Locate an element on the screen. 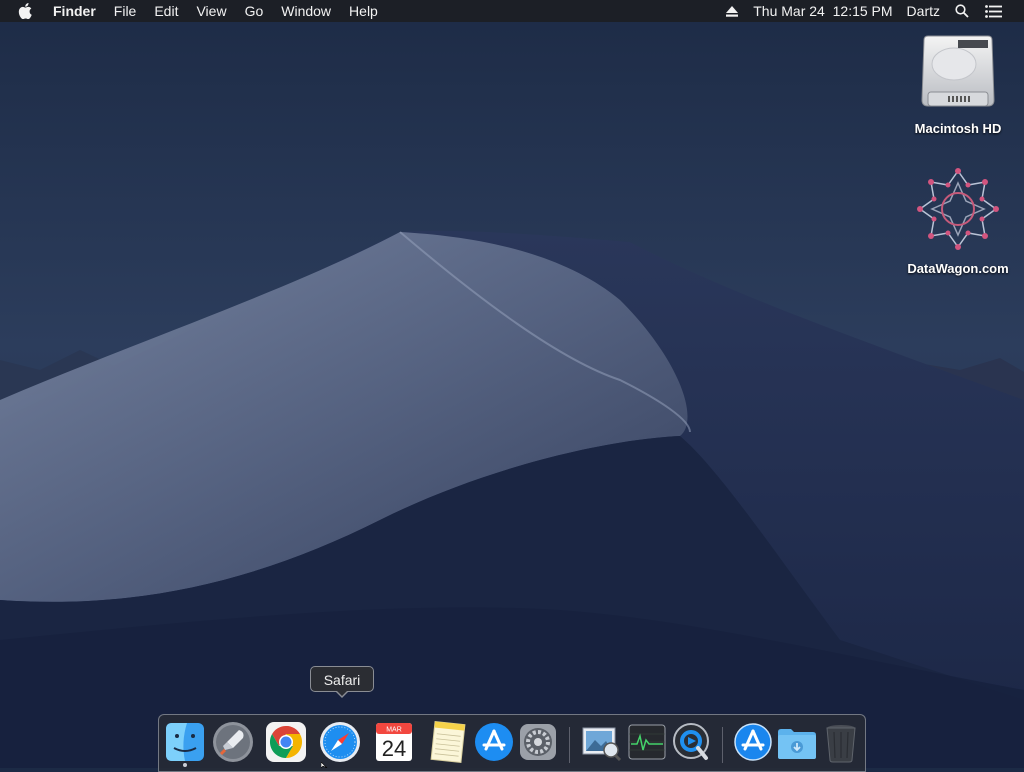 The width and height of the screenshot is (1024, 772). notification-center-icon is located at coordinates (993, 11).